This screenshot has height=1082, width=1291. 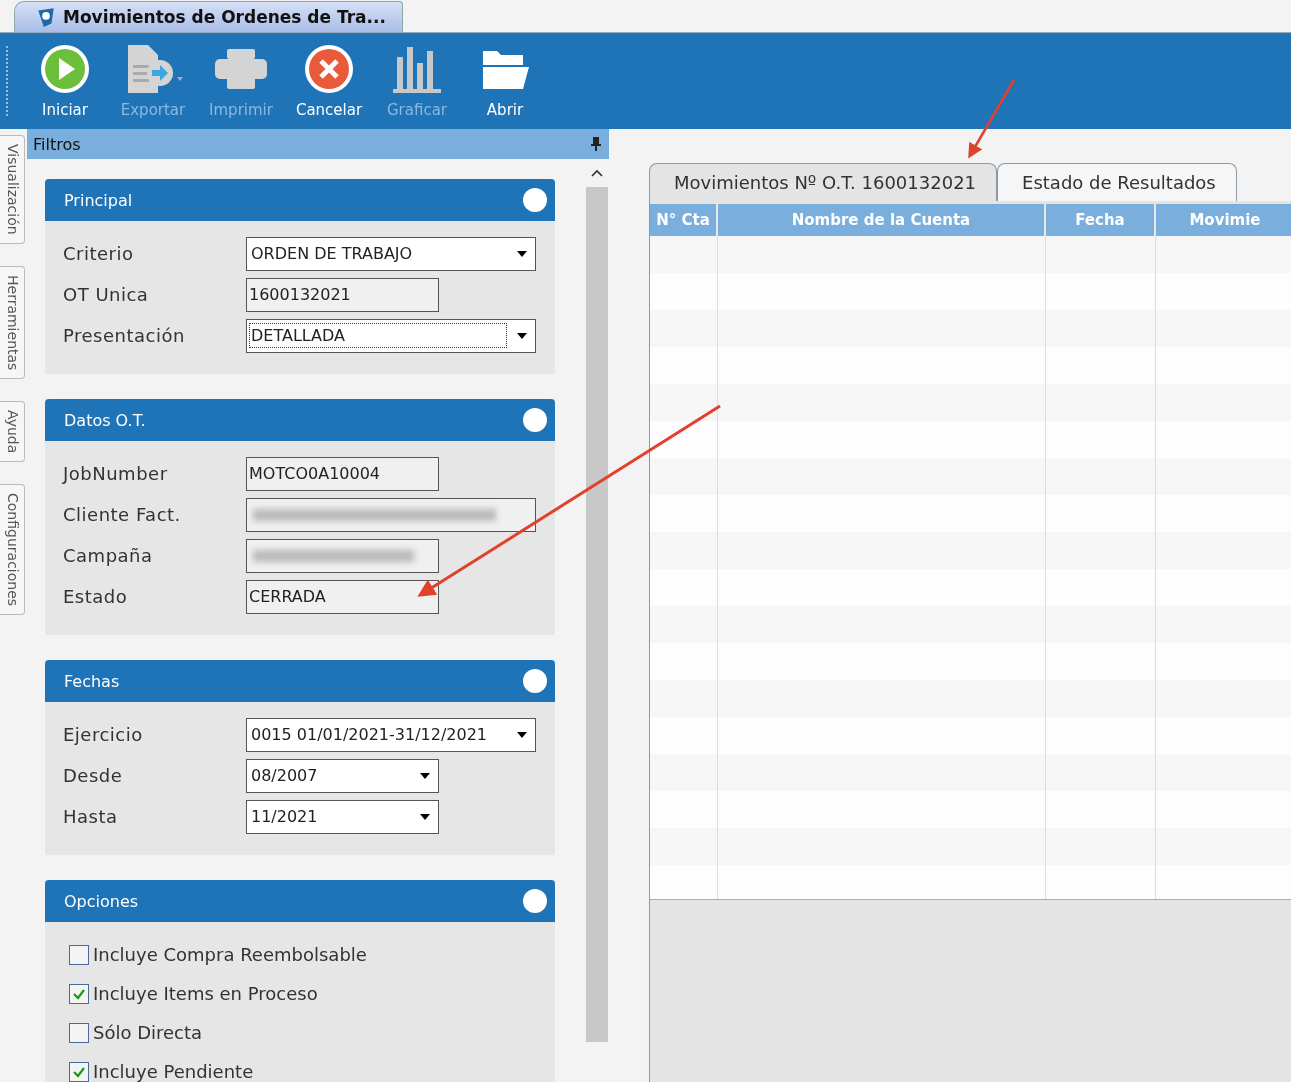 I want to click on section-title: Datos O.T., so click(x=105, y=420).